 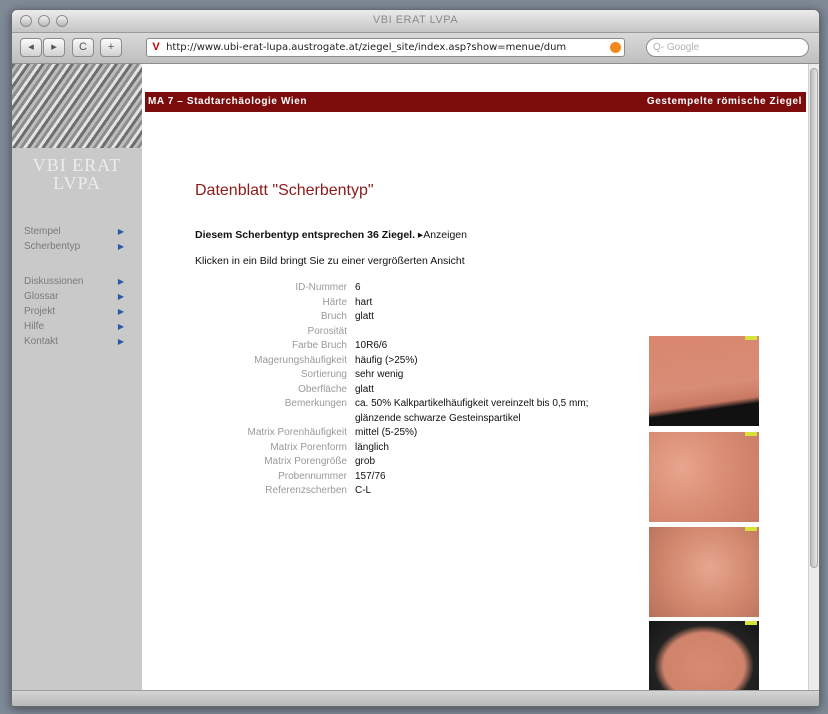 What do you see at coordinates (54, 47) in the screenshot?
I see `forward-button: ▸` at bounding box center [54, 47].